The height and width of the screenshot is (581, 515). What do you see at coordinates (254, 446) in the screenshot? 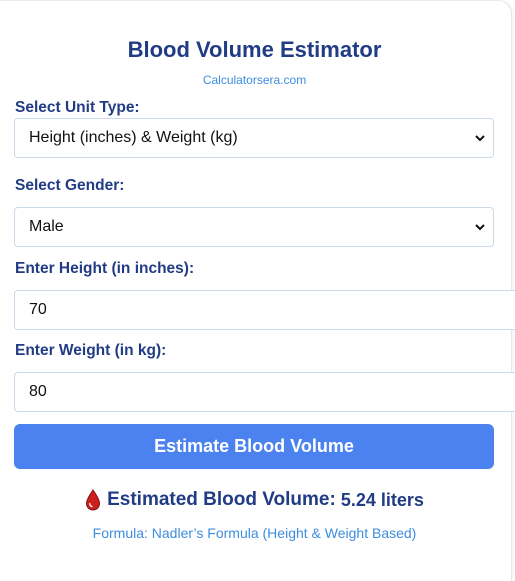
I see `estimate-button: Estimate Blood Volume` at bounding box center [254, 446].